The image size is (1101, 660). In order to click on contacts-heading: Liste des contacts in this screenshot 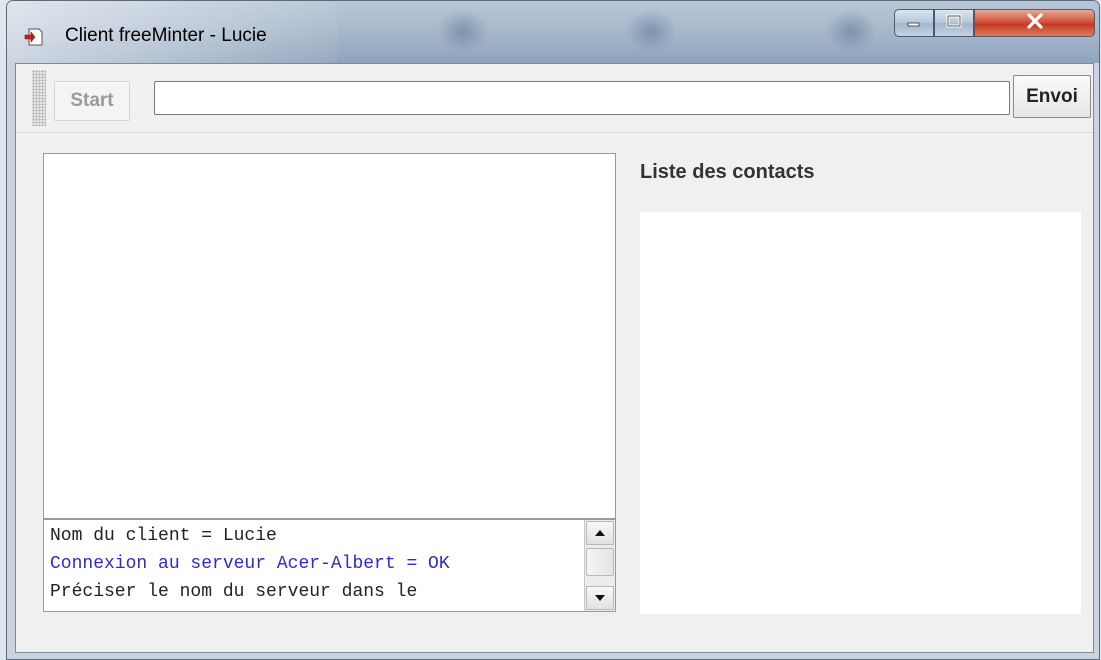, I will do `click(727, 172)`.